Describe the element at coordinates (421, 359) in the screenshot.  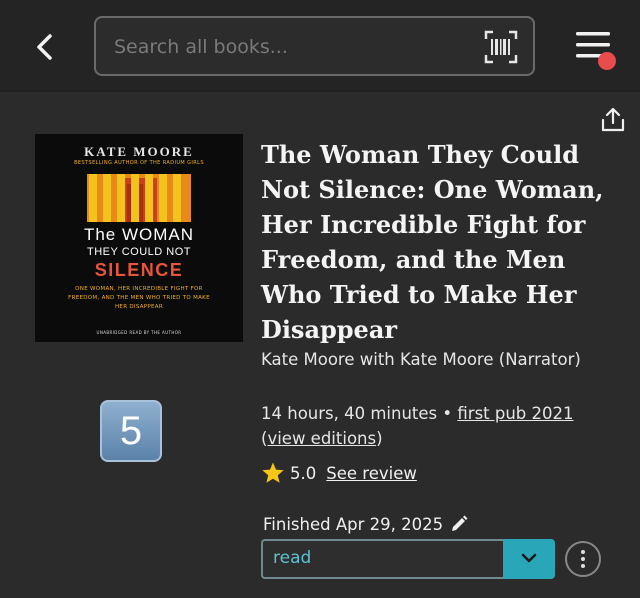
I see `book-authors: Kate Moore with Kate Moore (Narrator)` at that location.